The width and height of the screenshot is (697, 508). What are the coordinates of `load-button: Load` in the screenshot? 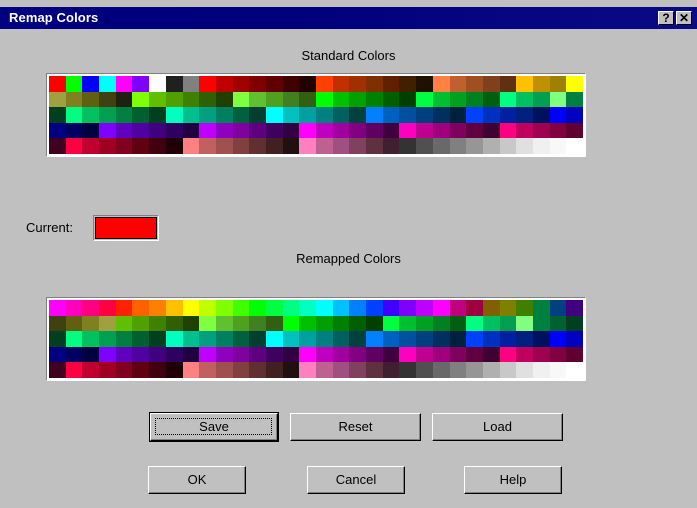 It's located at (497, 427).